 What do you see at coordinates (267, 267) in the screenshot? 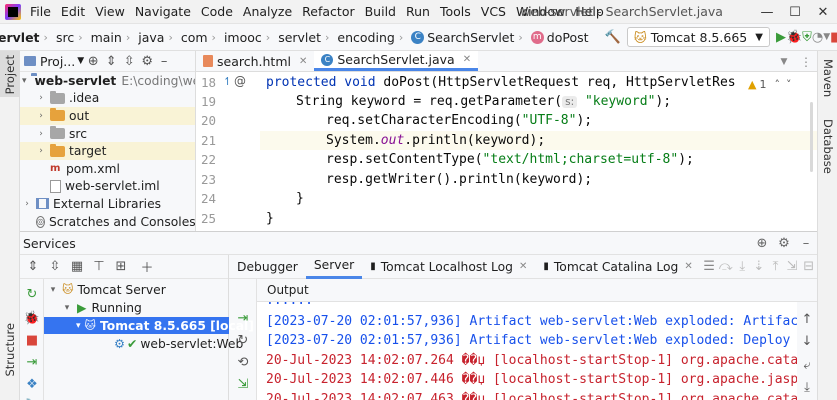
I see `tab-debugger: Debugger` at bounding box center [267, 267].